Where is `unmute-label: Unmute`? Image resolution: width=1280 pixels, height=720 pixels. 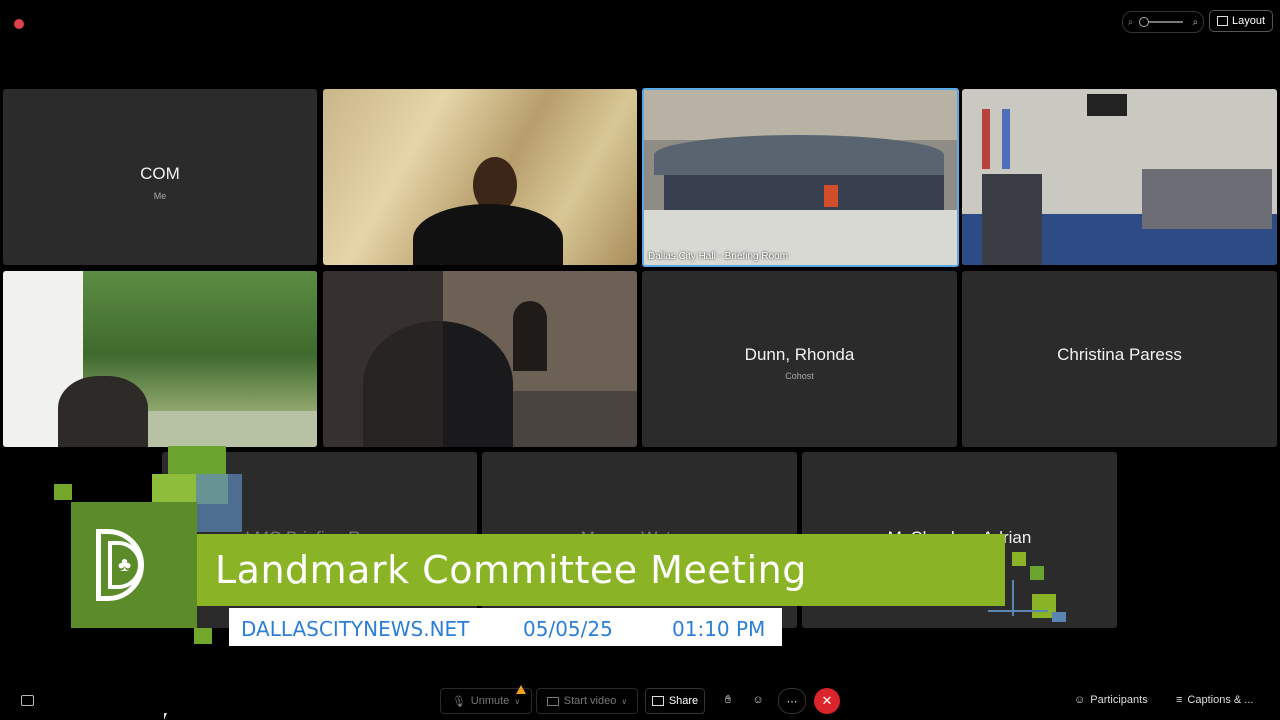
unmute-label: Unmute is located at coordinates (490, 701).